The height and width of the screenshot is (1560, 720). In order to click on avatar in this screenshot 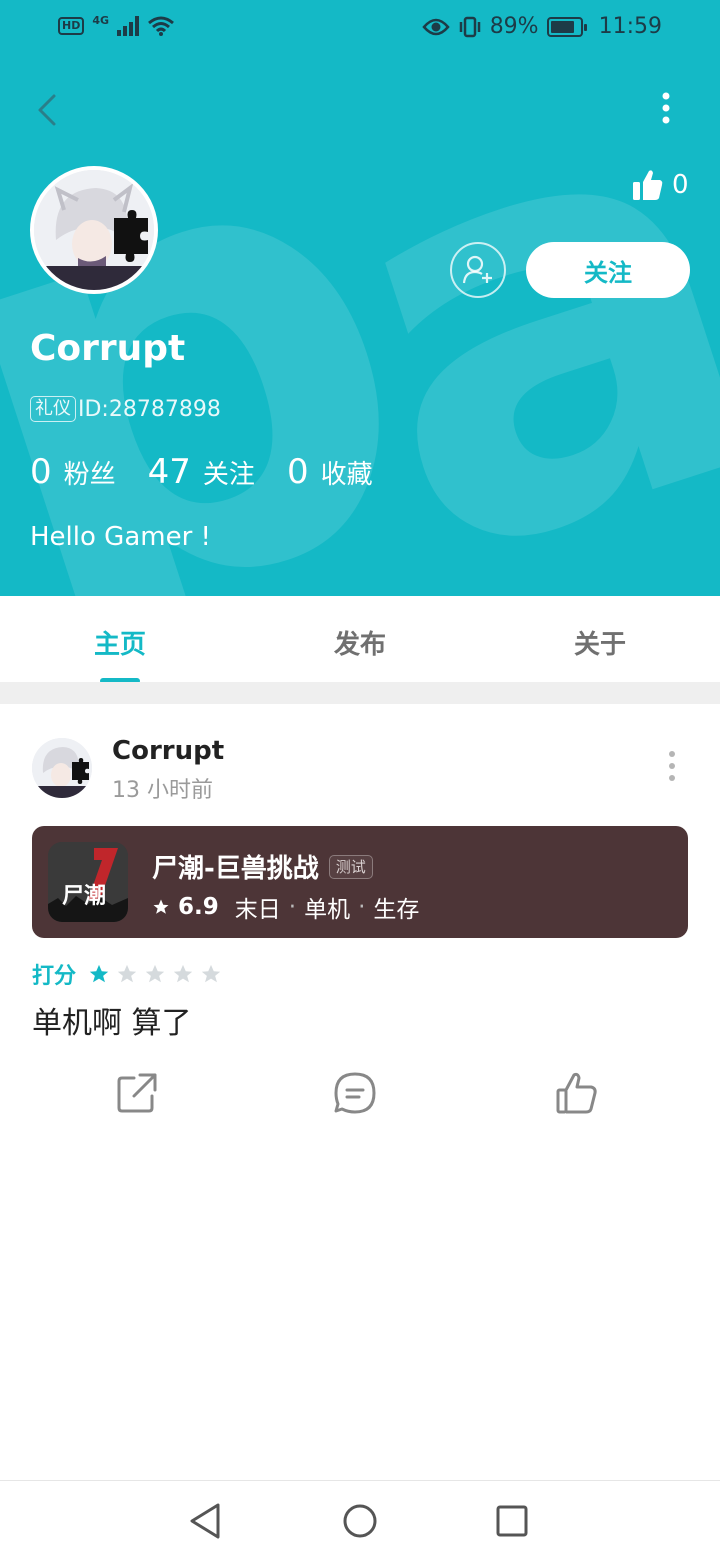, I will do `click(94, 230)`.